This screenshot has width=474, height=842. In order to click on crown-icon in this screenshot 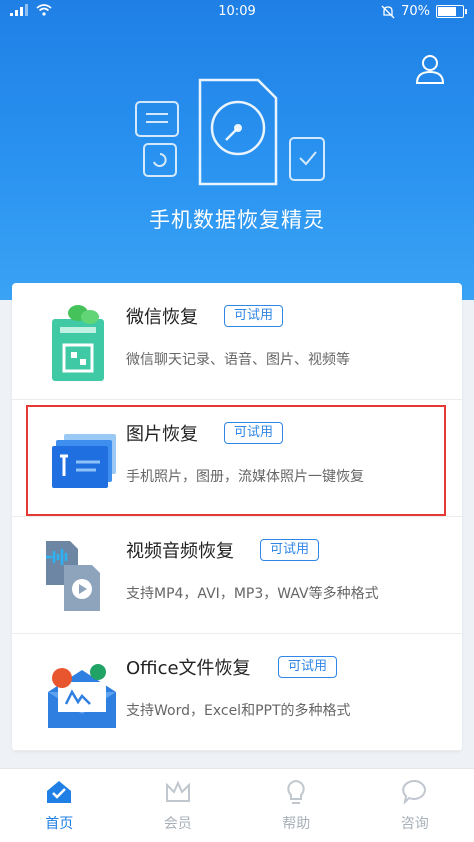, I will do `click(177, 791)`.